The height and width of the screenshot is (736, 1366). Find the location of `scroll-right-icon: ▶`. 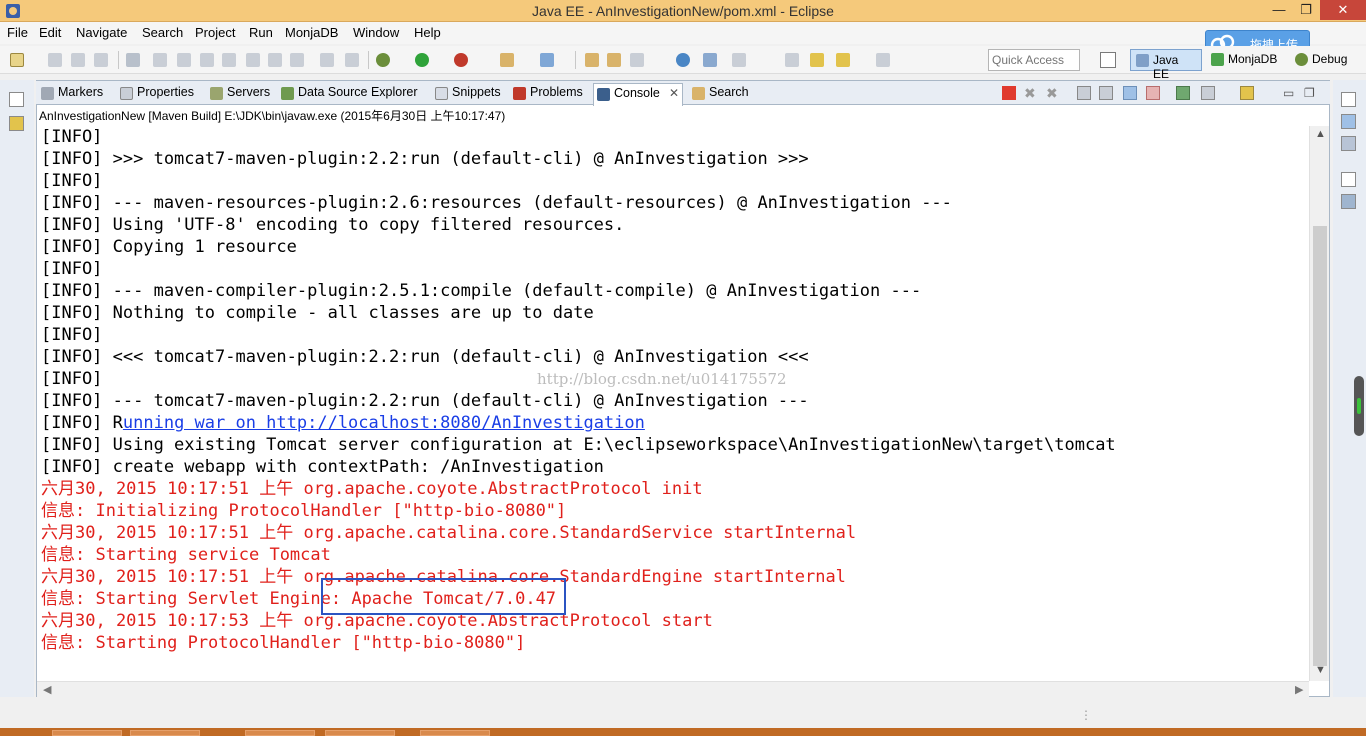

scroll-right-icon: ▶ is located at coordinates (1299, 689).